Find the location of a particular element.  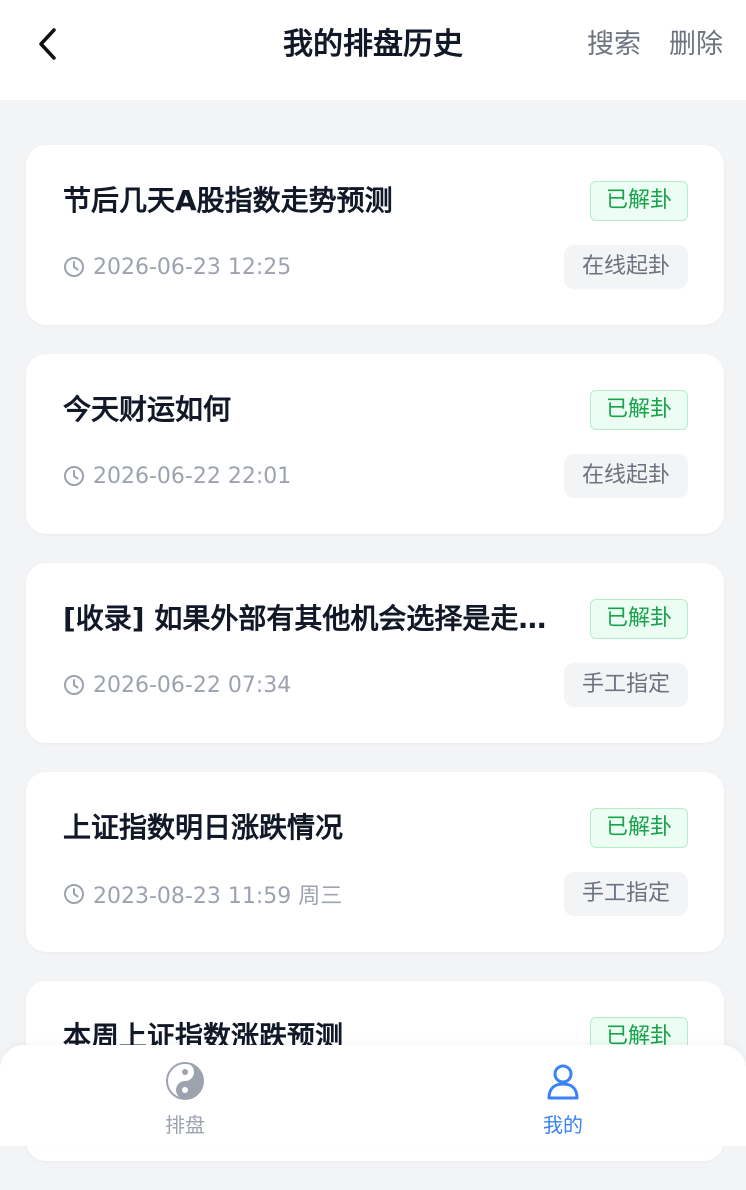

record-title: 上证指数明日涨跌情况 is located at coordinates (203, 827).